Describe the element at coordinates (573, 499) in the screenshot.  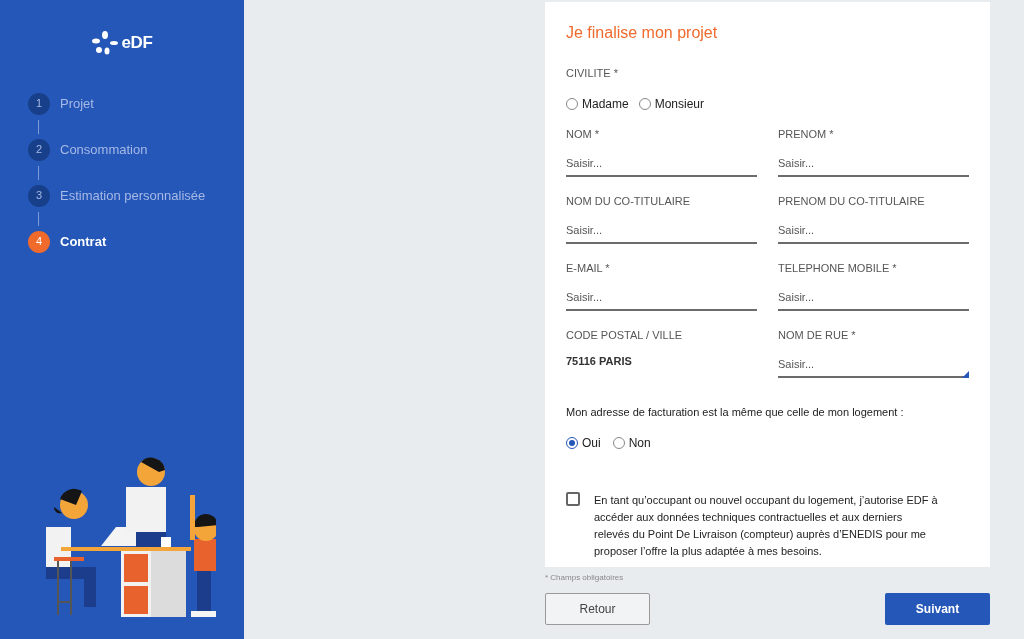
I see `consent-checkbox` at that location.